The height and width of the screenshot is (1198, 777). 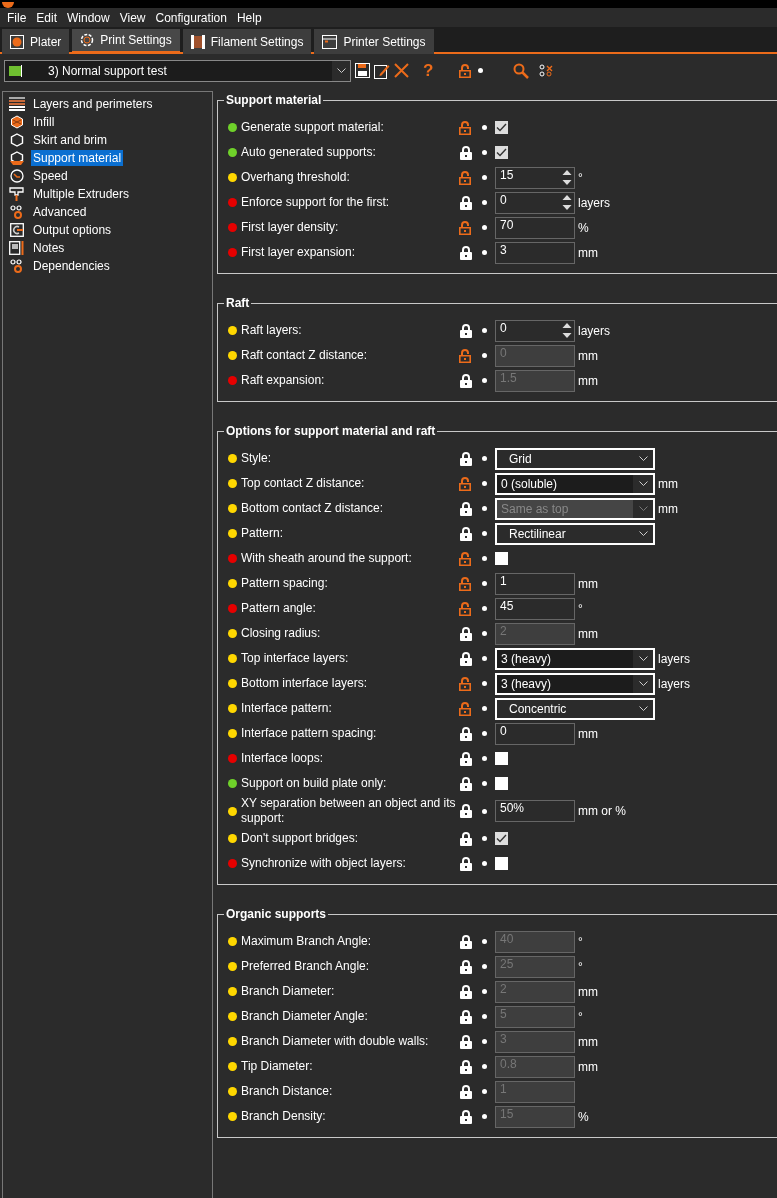 What do you see at coordinates (308, 152) in the screenshot?
I see `option-label: Auto generated supports:` at bounding box center [308, 152].